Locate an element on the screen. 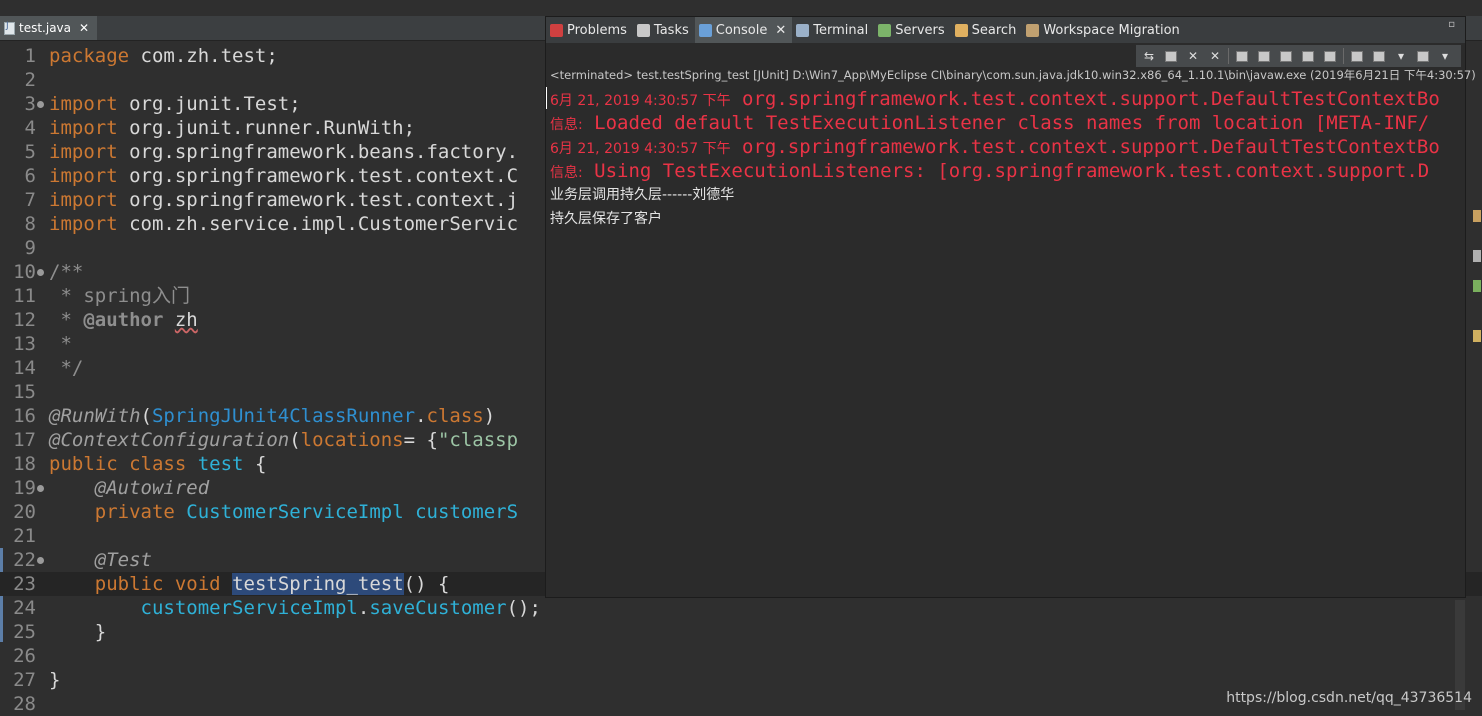 The image size is (1482, 716). servers-icon is located at coordinates (885, 30).